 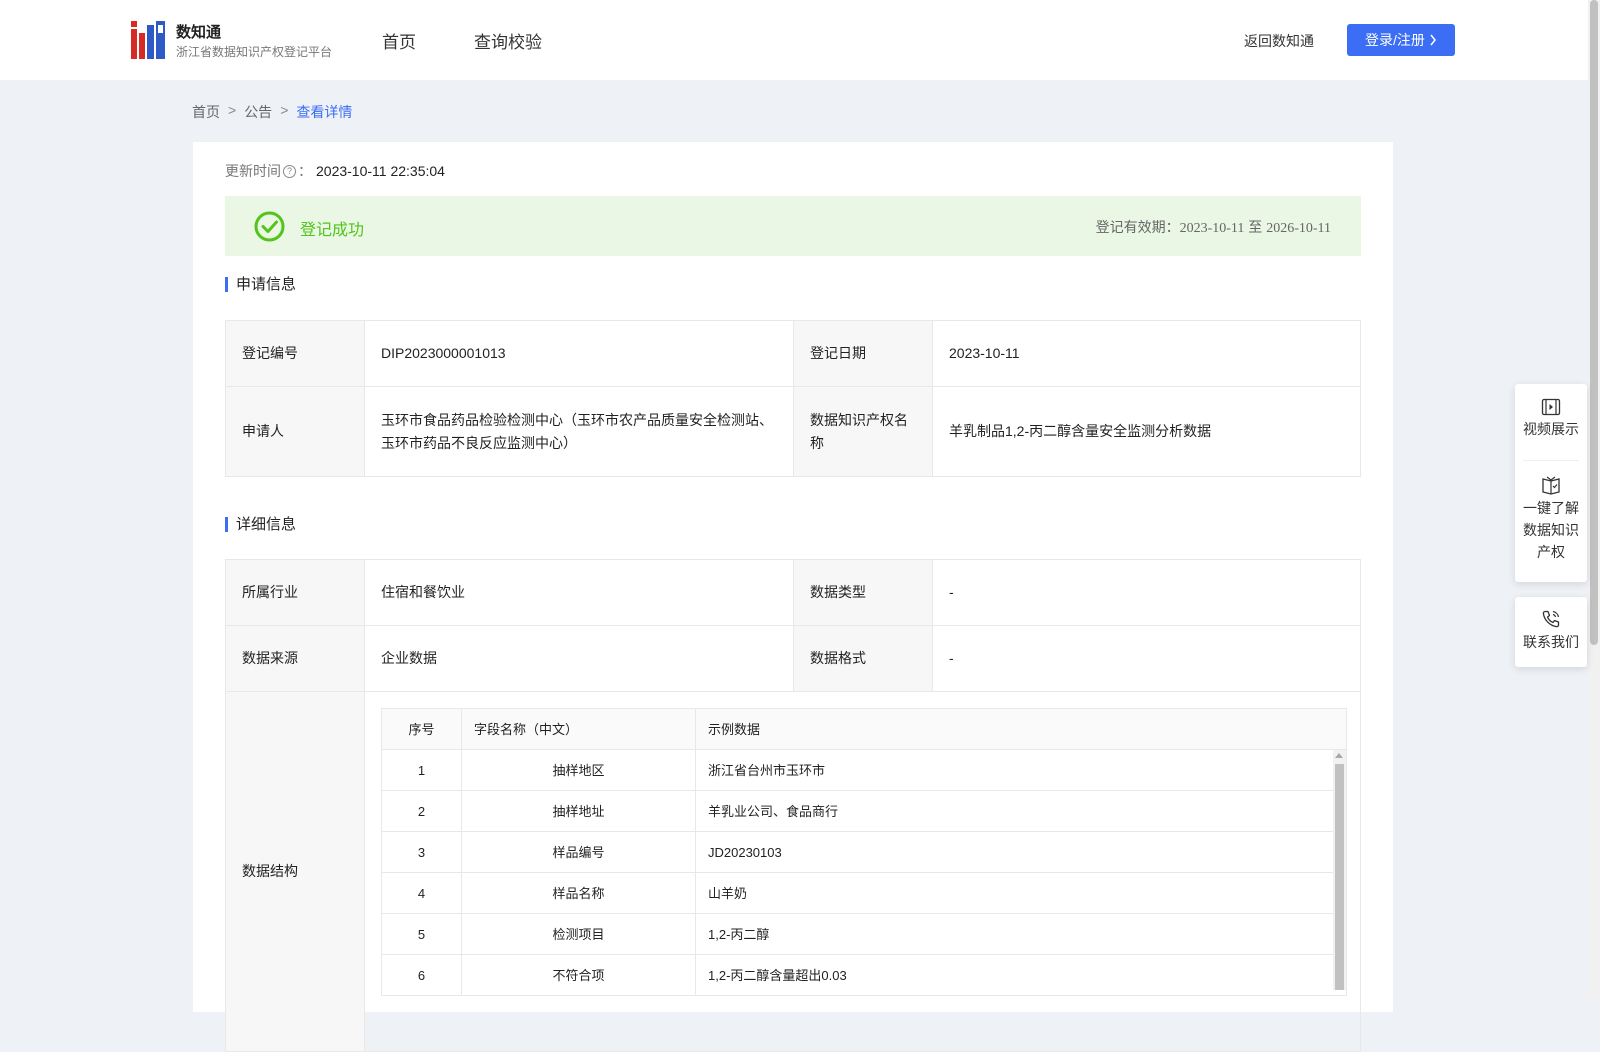 I want to click on status-text: 登记成功, so click(x=332, y=230).